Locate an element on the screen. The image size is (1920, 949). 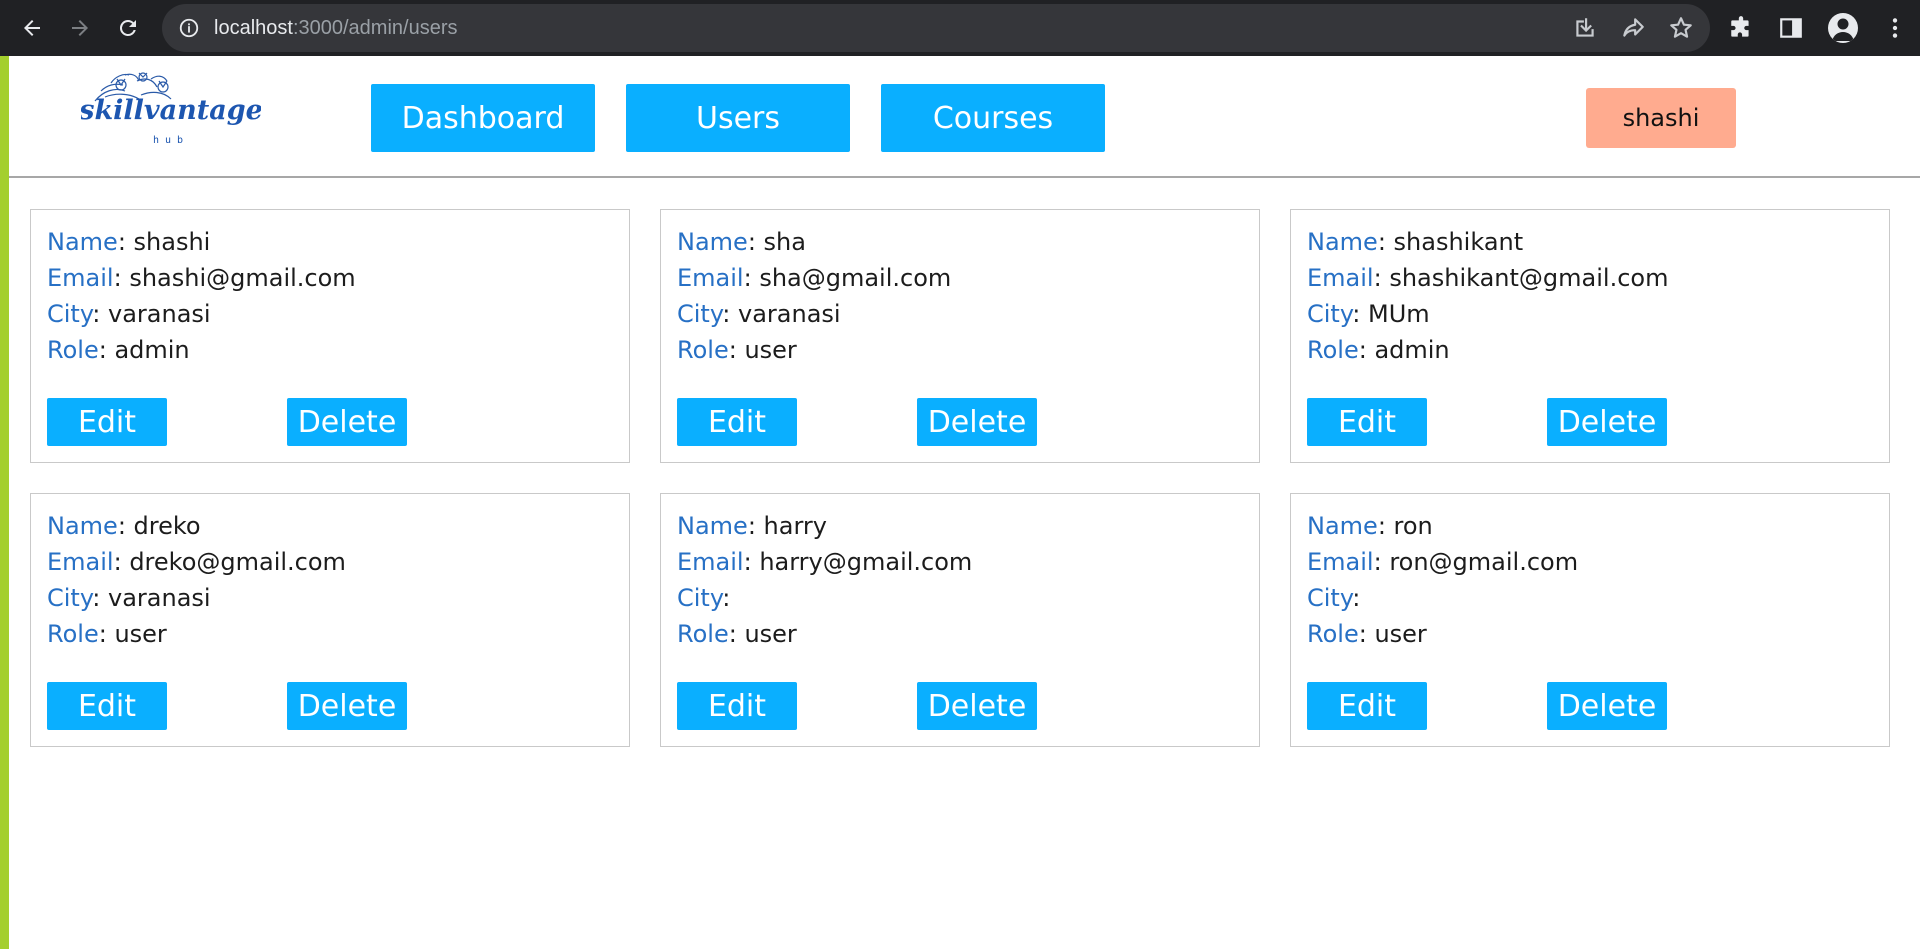
extensions-icon is located at coordinates (1741, 28).